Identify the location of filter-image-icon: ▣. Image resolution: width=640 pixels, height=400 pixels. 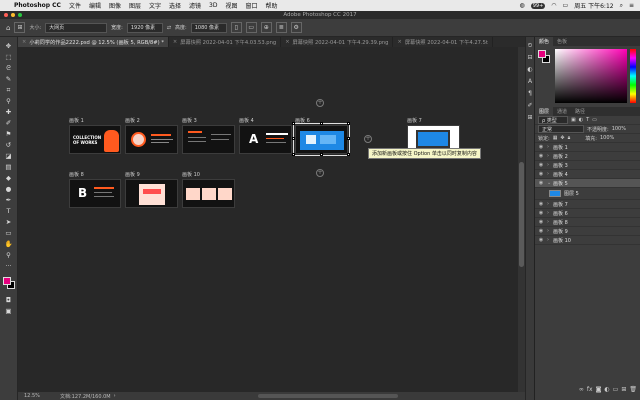
(573, 120).